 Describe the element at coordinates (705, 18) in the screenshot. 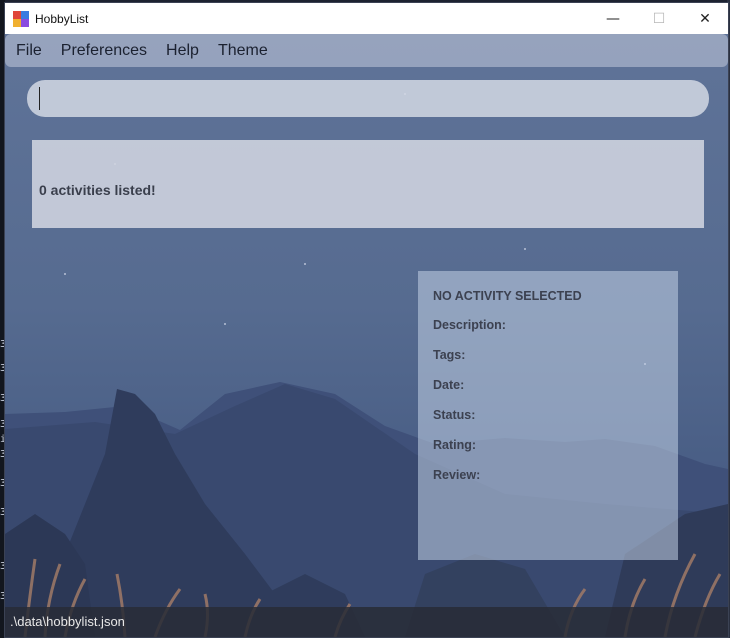

I see `close-button: ✕` at that location.